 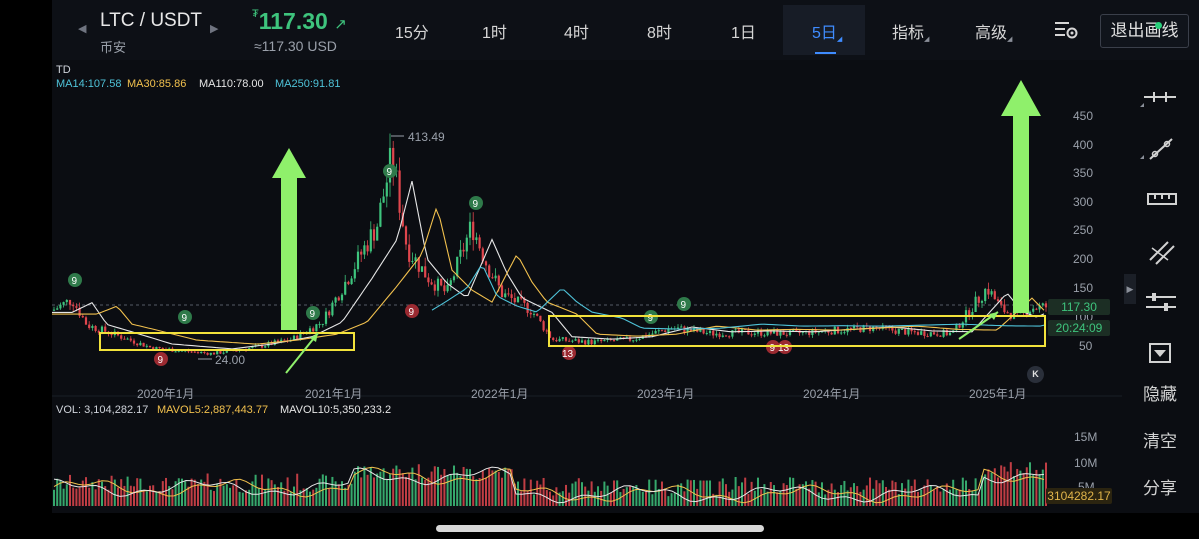 I want to click on exit-drawing-button: 退出画线, so click(x=1144, y=31).